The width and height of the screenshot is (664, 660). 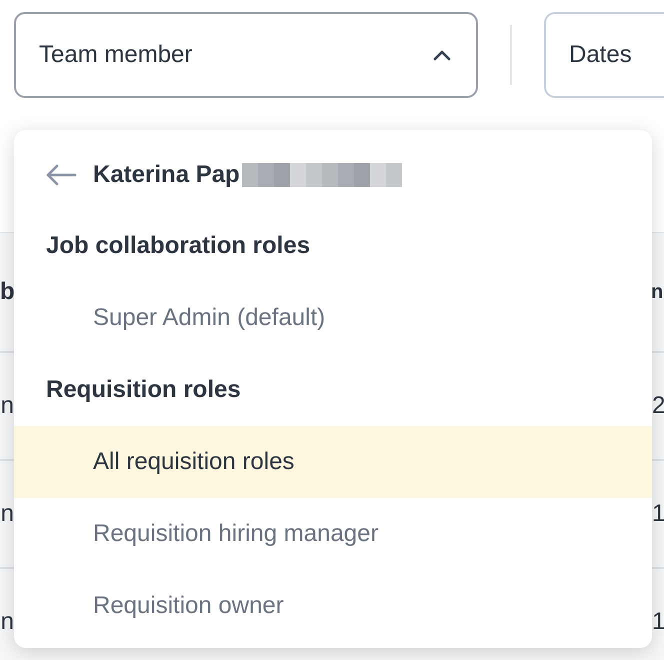 I want to click on column-header: n, so click(x=657, y=292).